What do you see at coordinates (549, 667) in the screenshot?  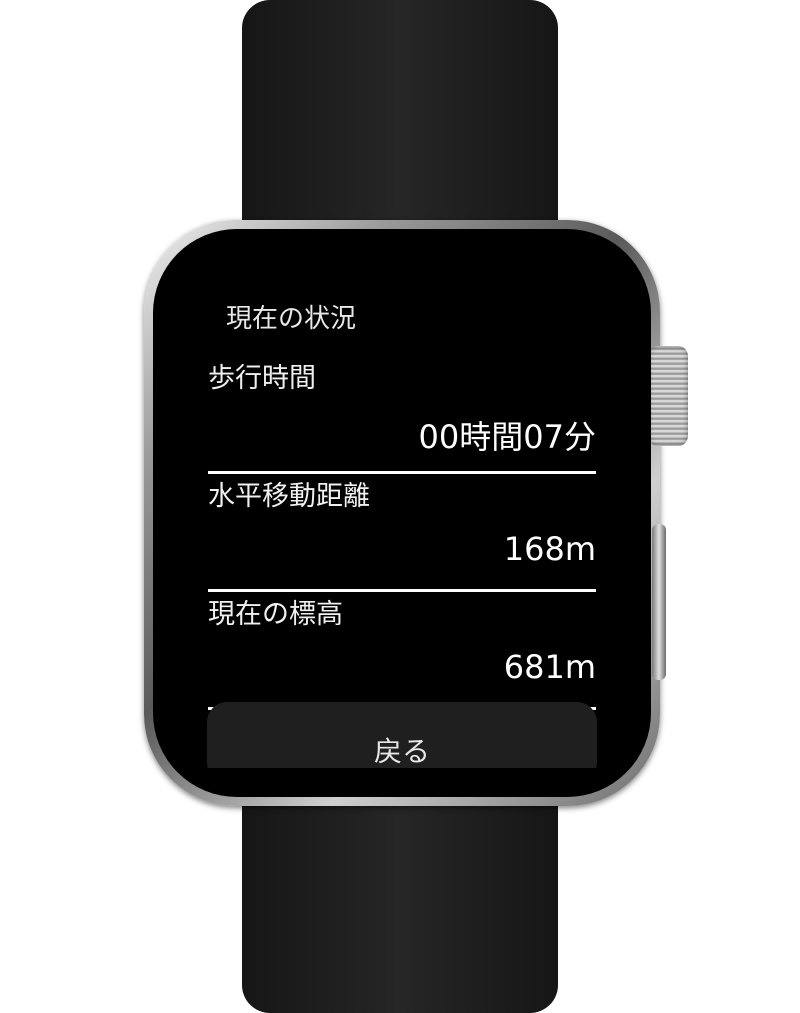 I see `current-altitude-value: 681m` at bounding box center [549, 667].